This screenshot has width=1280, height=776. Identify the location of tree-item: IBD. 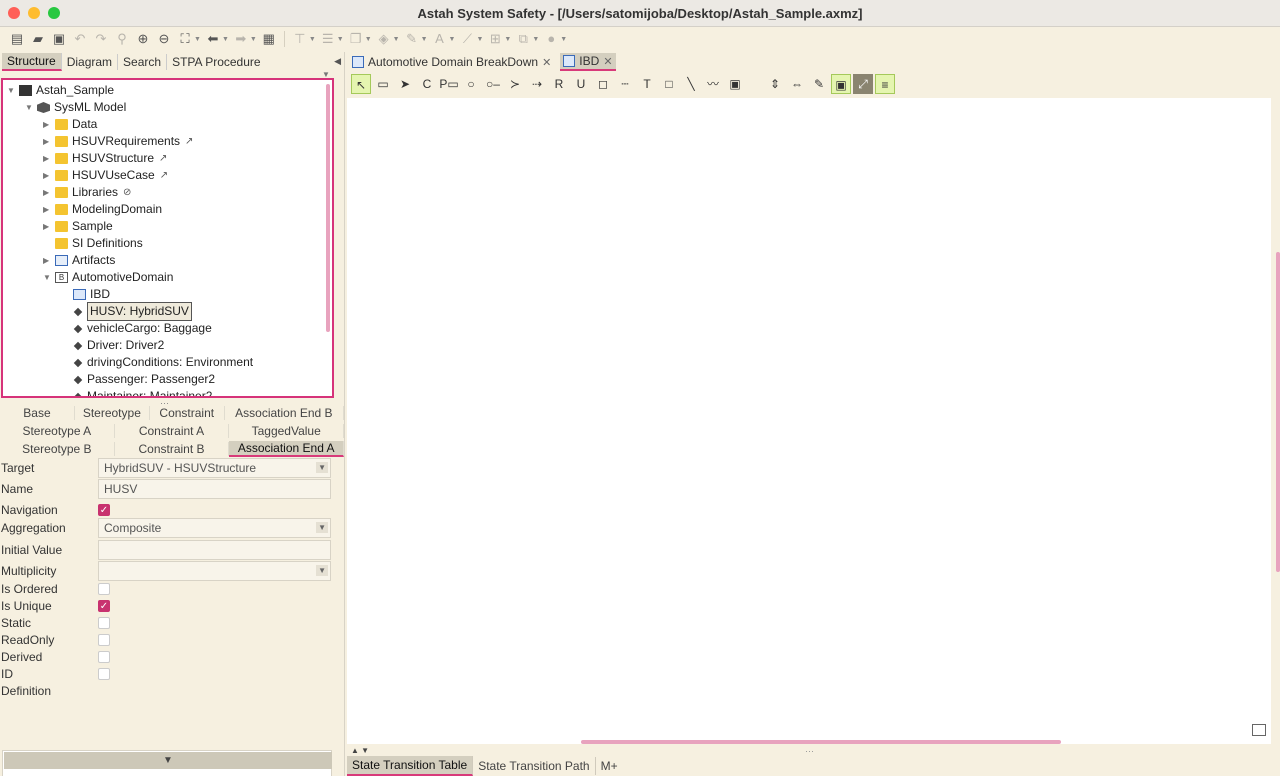
(85, 294).